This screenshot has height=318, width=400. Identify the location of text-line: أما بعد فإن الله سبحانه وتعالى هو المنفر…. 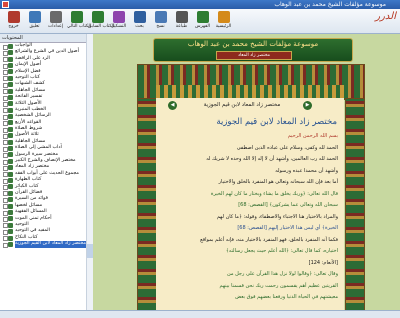
(278, 182).